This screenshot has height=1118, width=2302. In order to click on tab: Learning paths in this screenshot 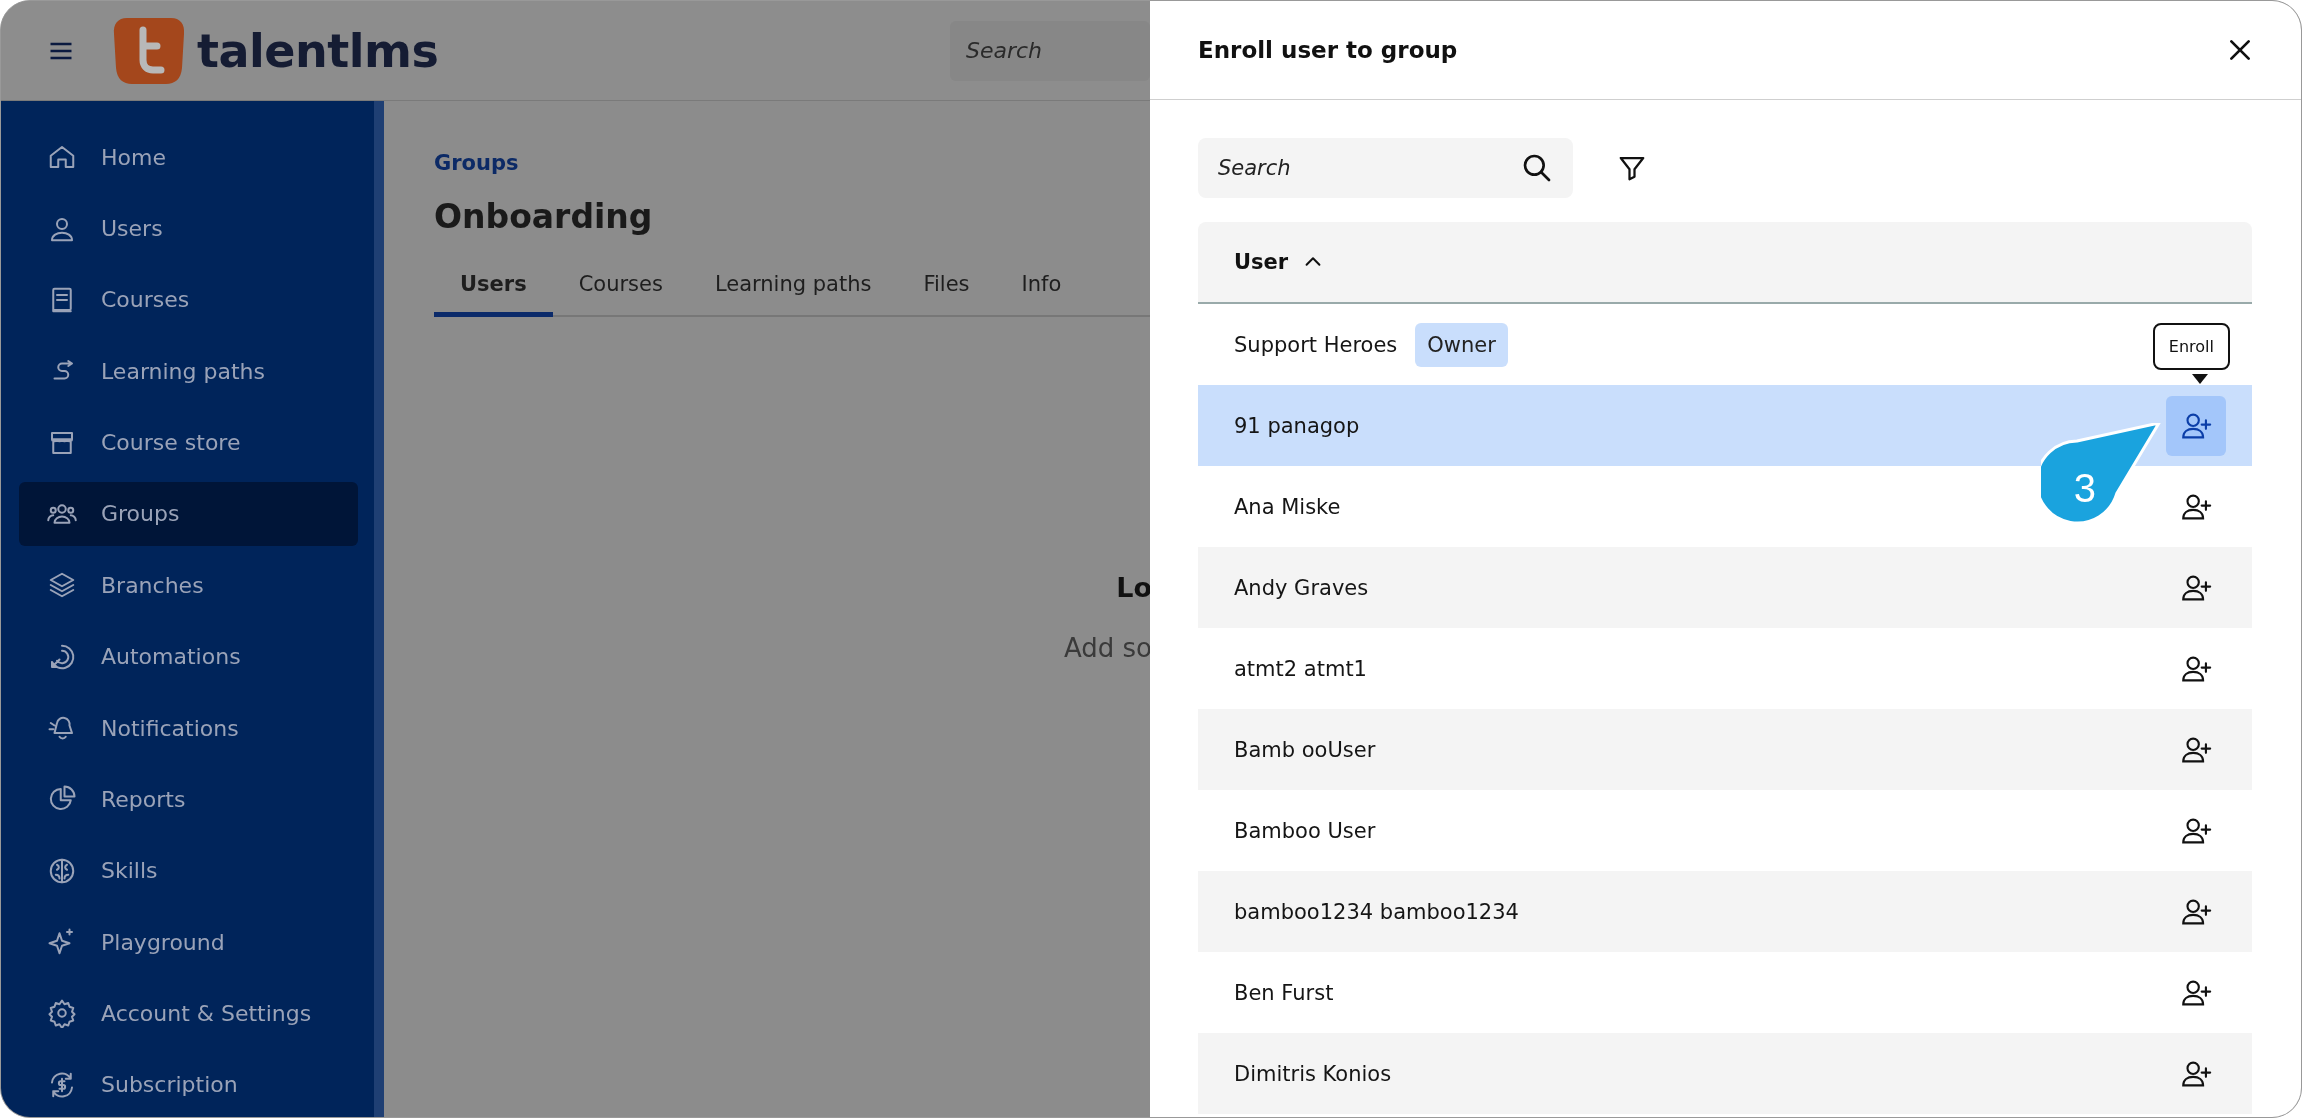, I will do `click(793, 294)`.